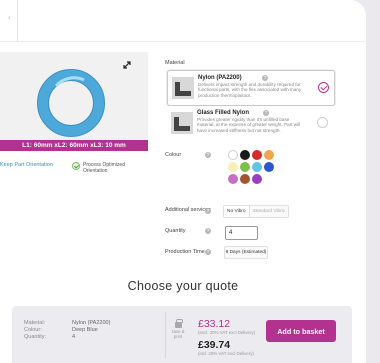  What do you see at coordinates (74, 145) in the screenshot?
I see `dimensions-bar: L1: 60mm xL2: 60mm xL3: 10 mm` at bounding box center [74, 145].